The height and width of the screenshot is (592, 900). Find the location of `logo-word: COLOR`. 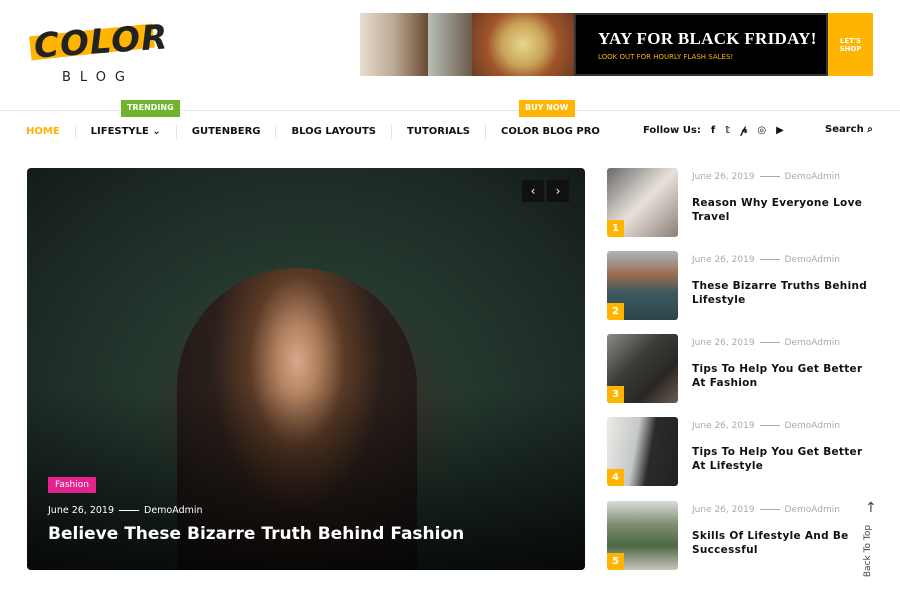

logo-word: COLOR is located at coordinates (101, 42).